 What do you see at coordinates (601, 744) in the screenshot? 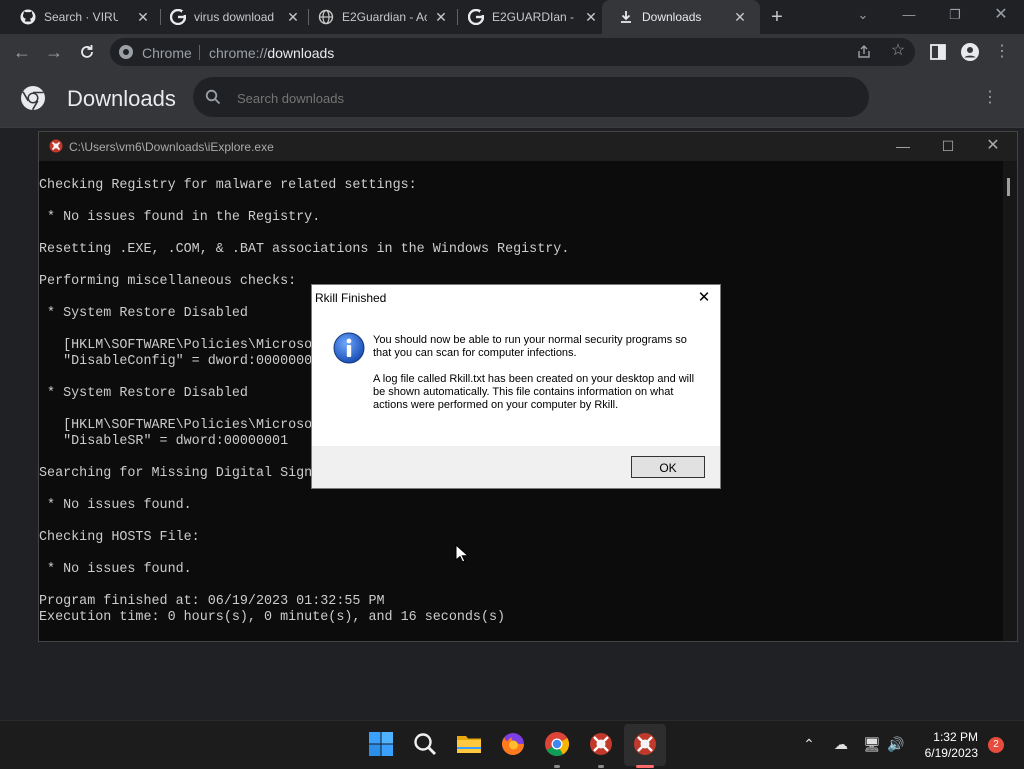
I see `rkill-taskbar-icon` at bounding box center [601, 744].